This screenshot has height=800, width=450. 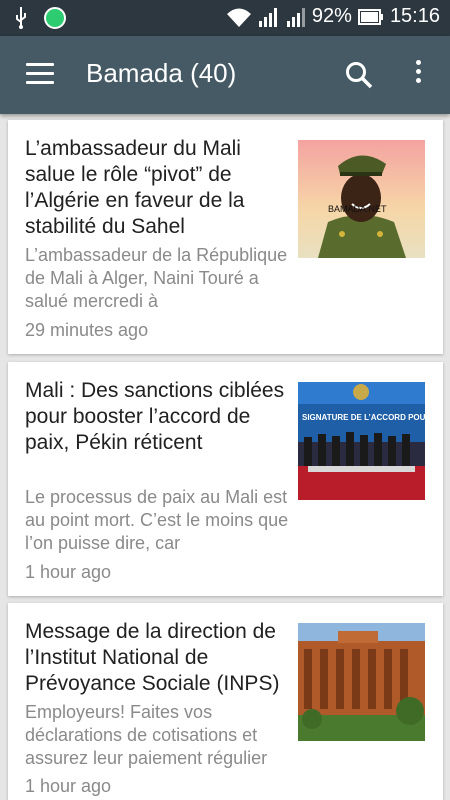 I want to click on thumbnail-banner: SIGNATURE DE L’ACCORD POUR LA PAIX, so click(x=363, y=417).